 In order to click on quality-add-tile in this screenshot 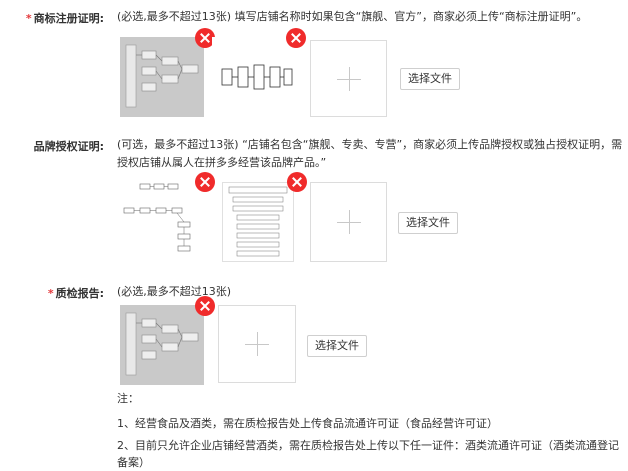, I will do `click(257, 344)`.